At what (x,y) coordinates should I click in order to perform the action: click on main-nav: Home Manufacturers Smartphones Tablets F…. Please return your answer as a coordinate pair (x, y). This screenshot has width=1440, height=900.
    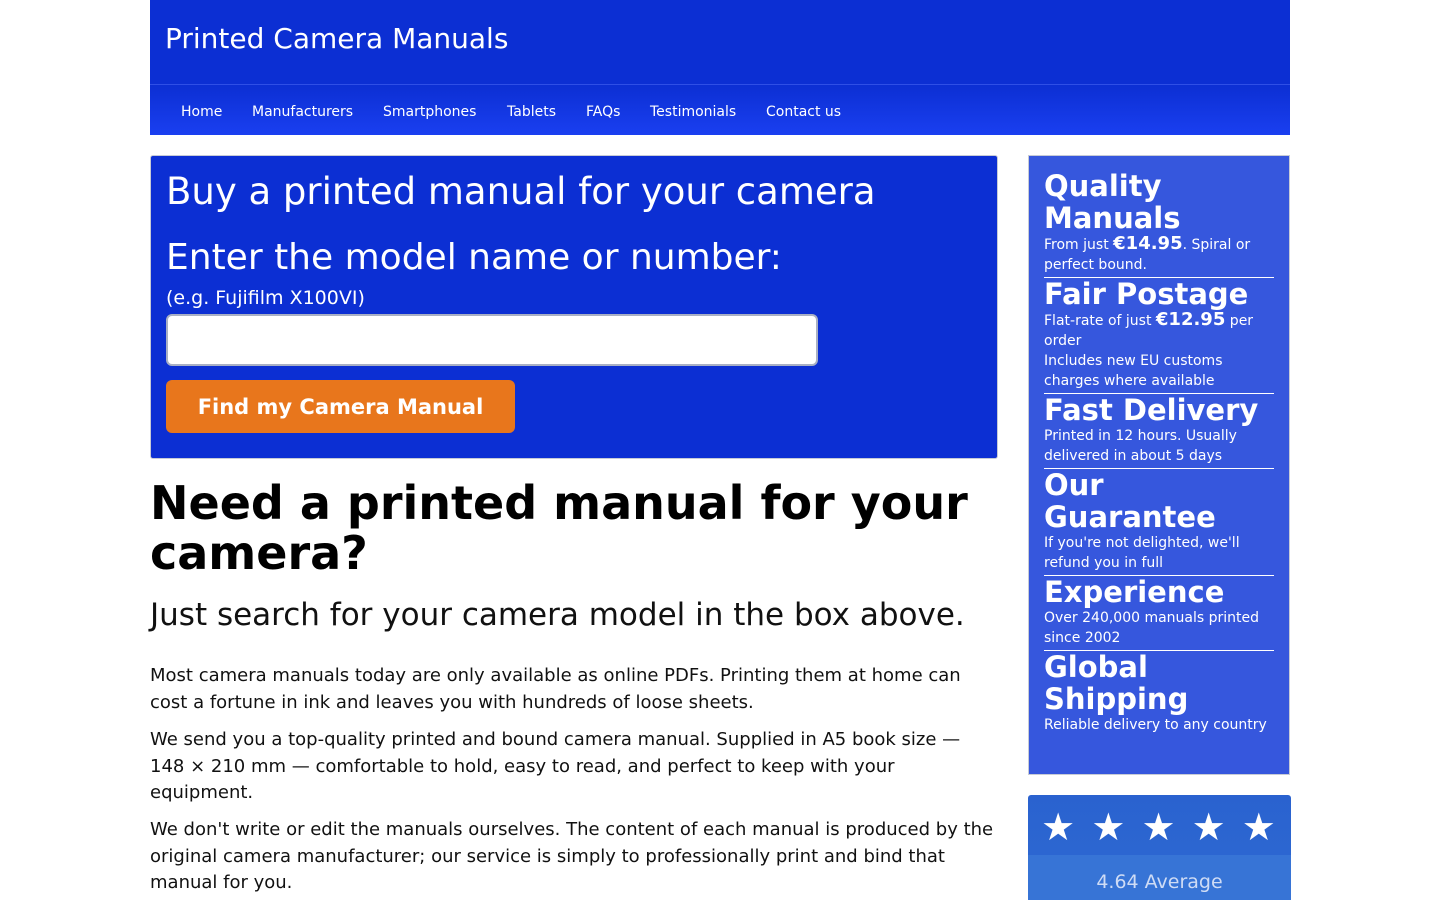
    Looking at the image, I should click on (720, 109).